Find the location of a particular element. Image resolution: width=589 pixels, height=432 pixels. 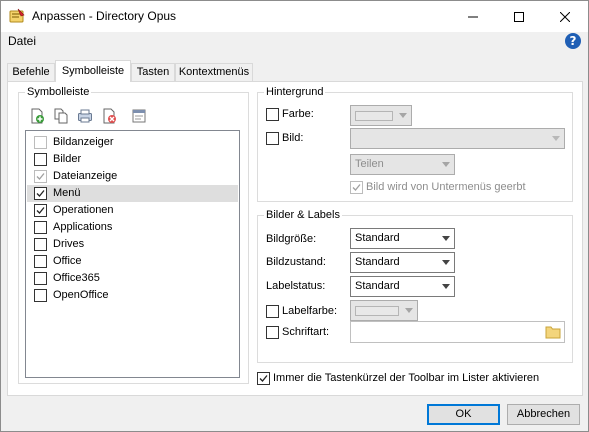

color-label: Farbe: is located at coordinates (298, 114).